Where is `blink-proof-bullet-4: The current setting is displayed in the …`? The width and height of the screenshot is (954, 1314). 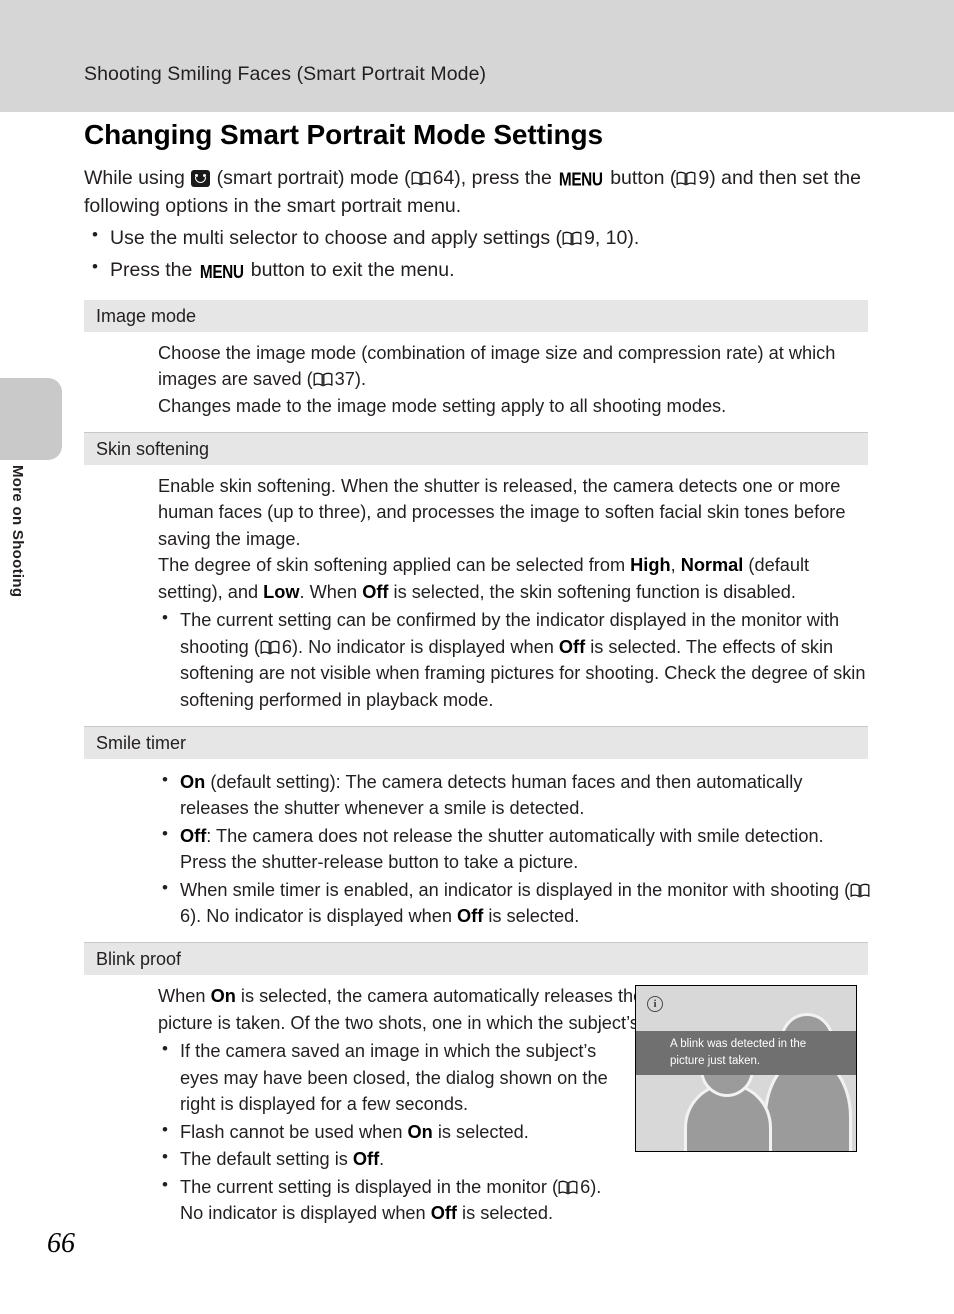
blink-proof-bullet-4: The current setting is displayed in the … is located at coordinates (393, 1200).